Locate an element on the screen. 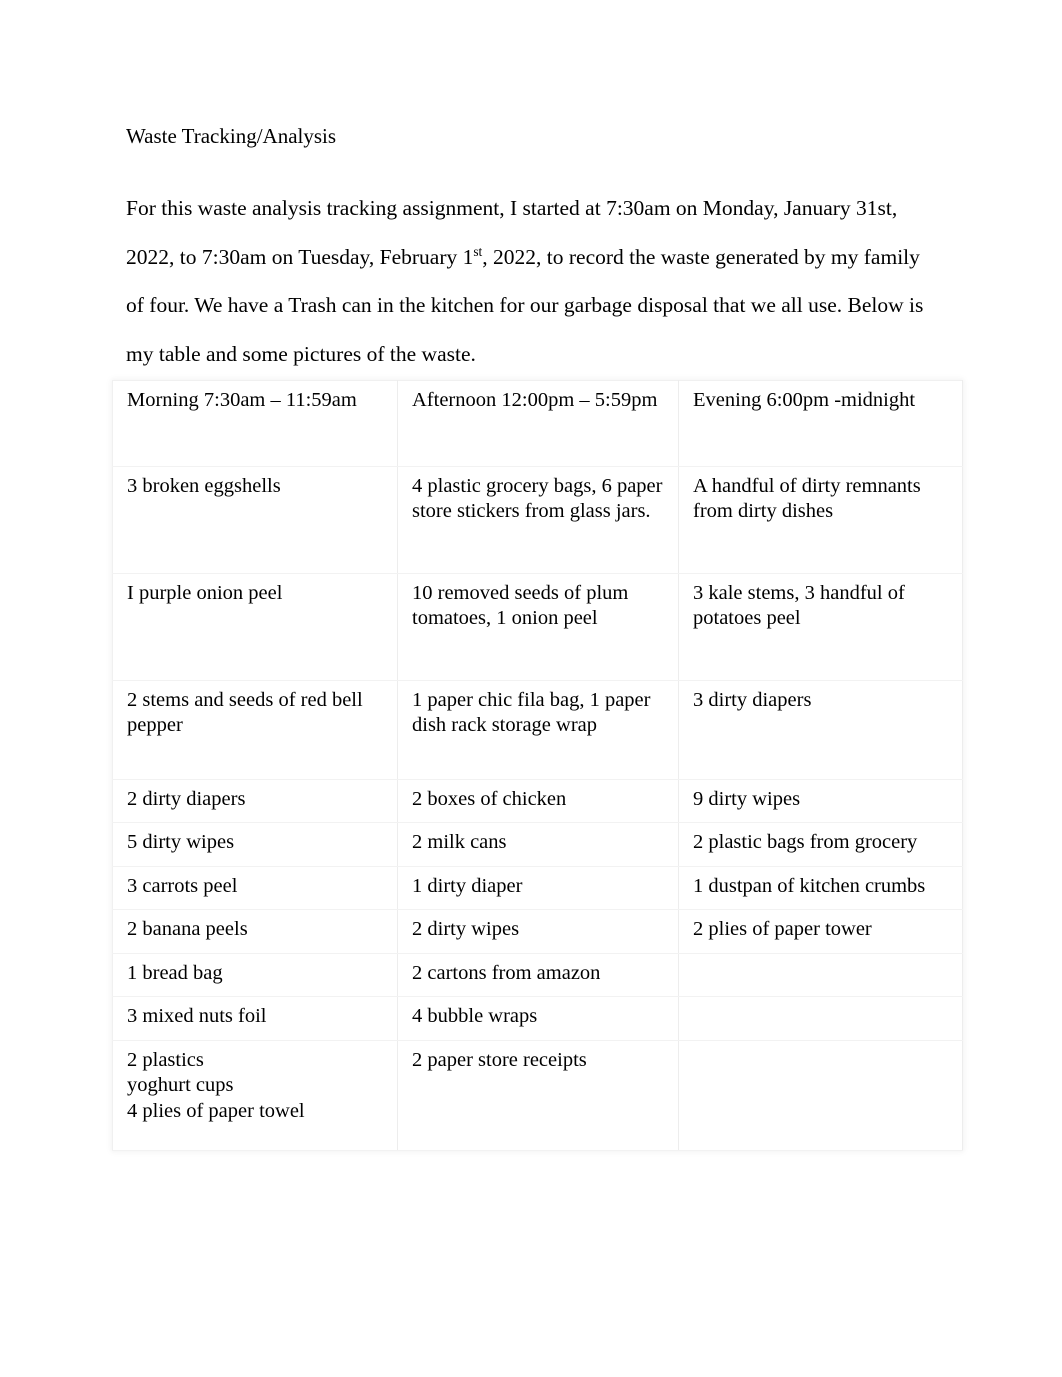 The width and height of the screenshot is (1062, 1377). table-row: 3 mixed nuts foil 4 bubble wraps is located at coordinates (537, 1018).